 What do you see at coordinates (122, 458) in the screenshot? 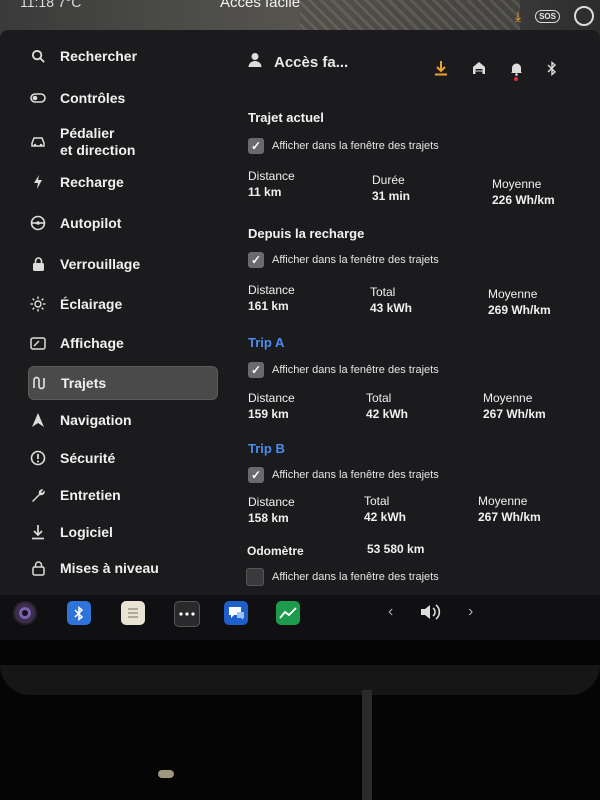
I see `sidebar-item-safety: Sécurité` at bounding box center [122, 458].